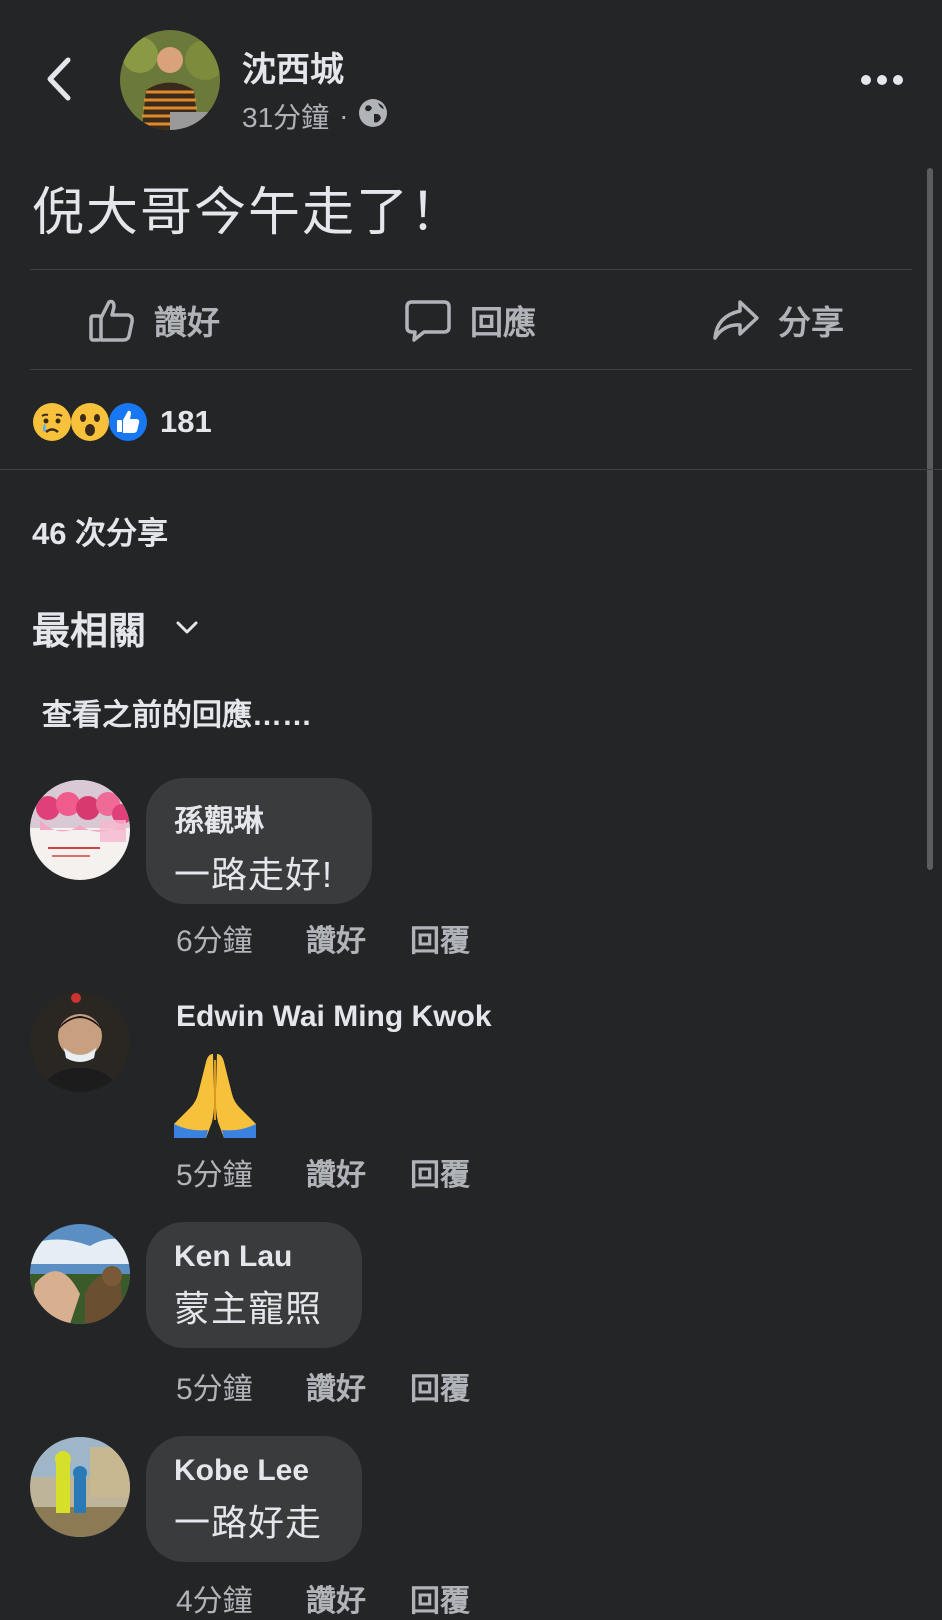 The width and height of the screenshot is (942, 1620). I want to click on author-name: 沈西城, so click(293, 66).